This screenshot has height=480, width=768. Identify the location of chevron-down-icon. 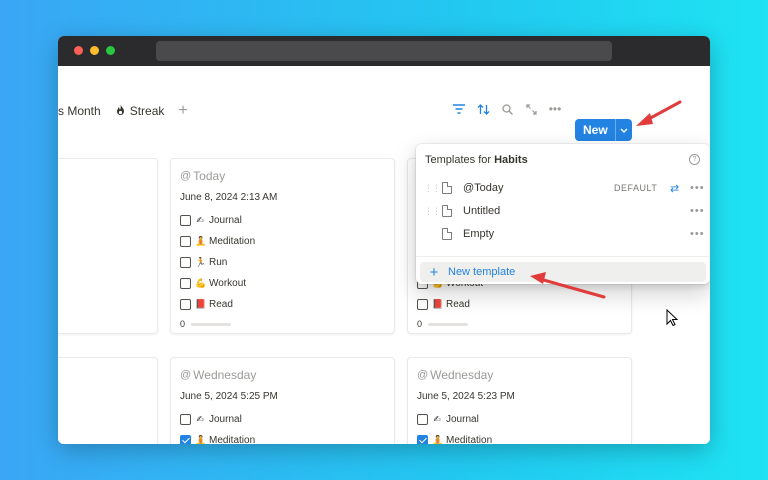
(624, 130).